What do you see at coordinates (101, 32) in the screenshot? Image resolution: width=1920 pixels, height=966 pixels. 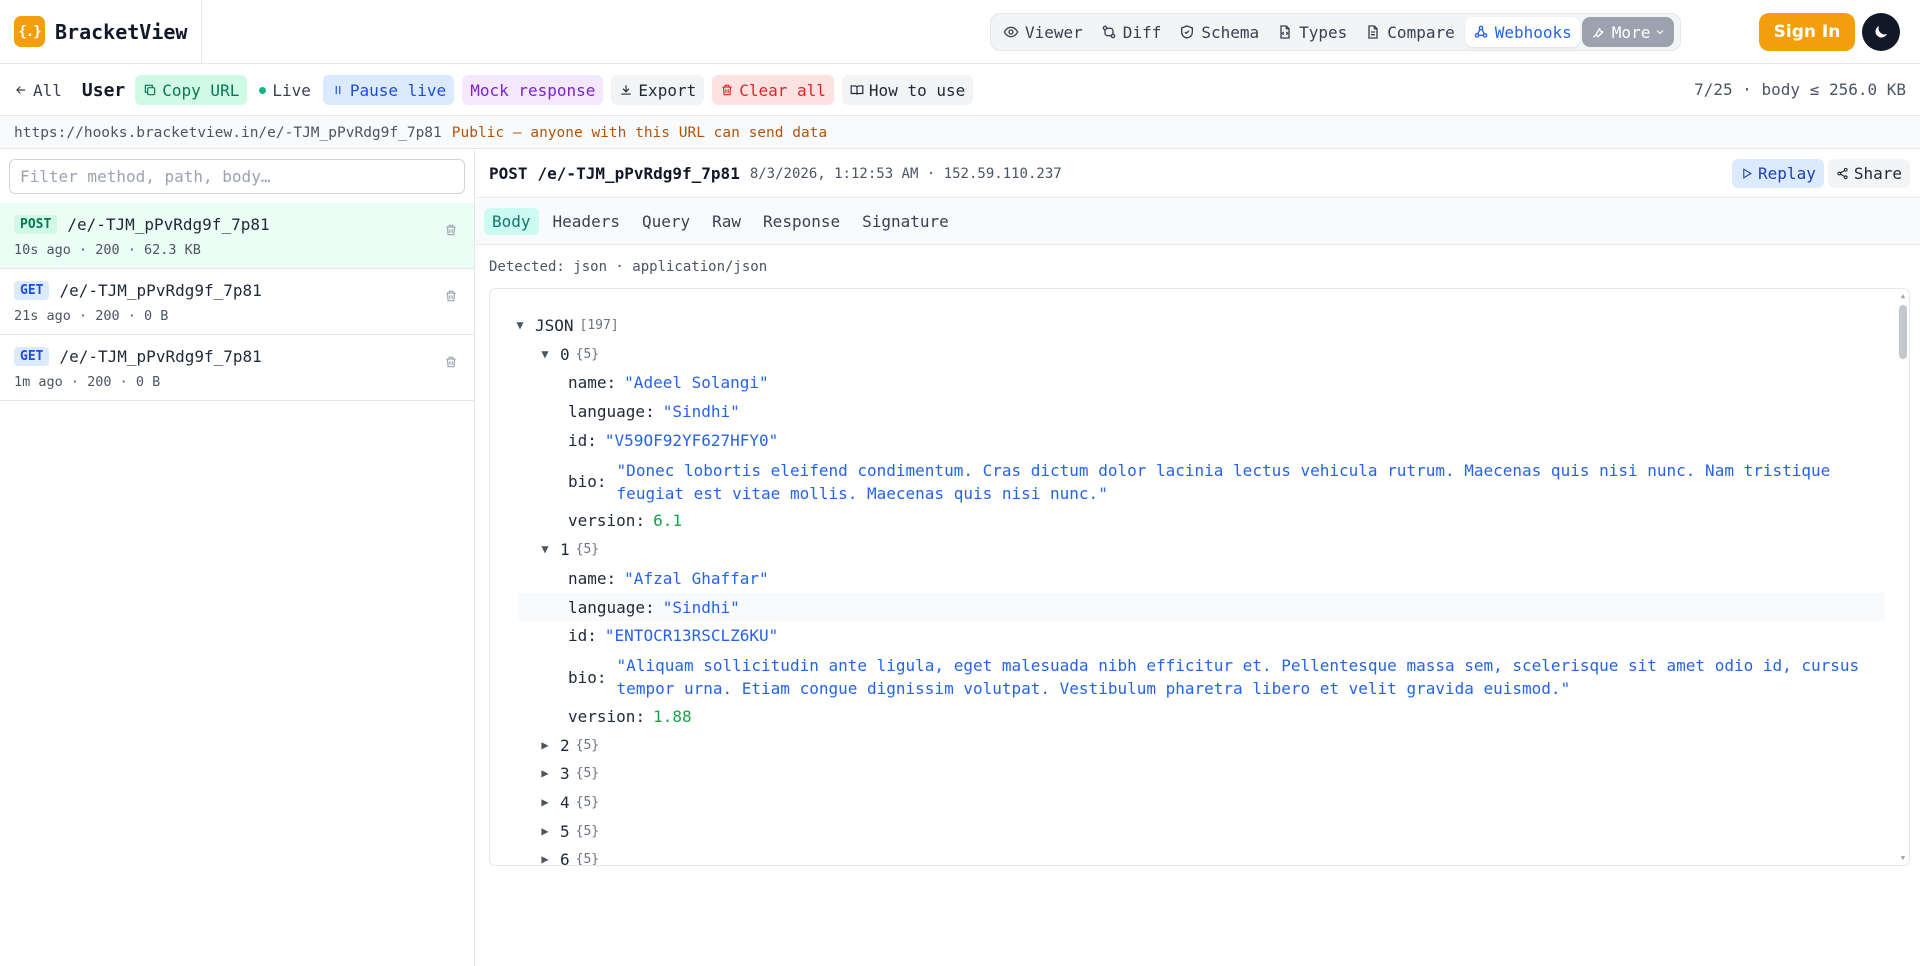 I see `brand: {.} BracketView` at bounding box center [101, 32].